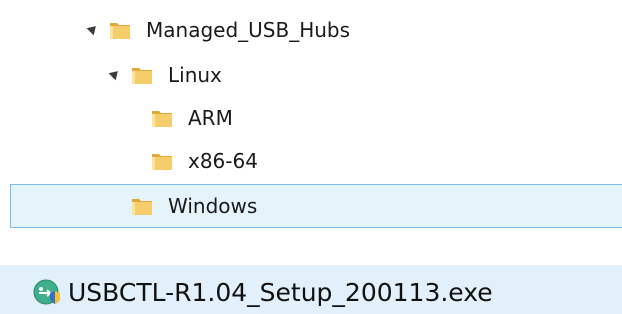  I want to click on tree-item-managed-usb-hubs: Managed_USB_Hubs, so click(311, 30).